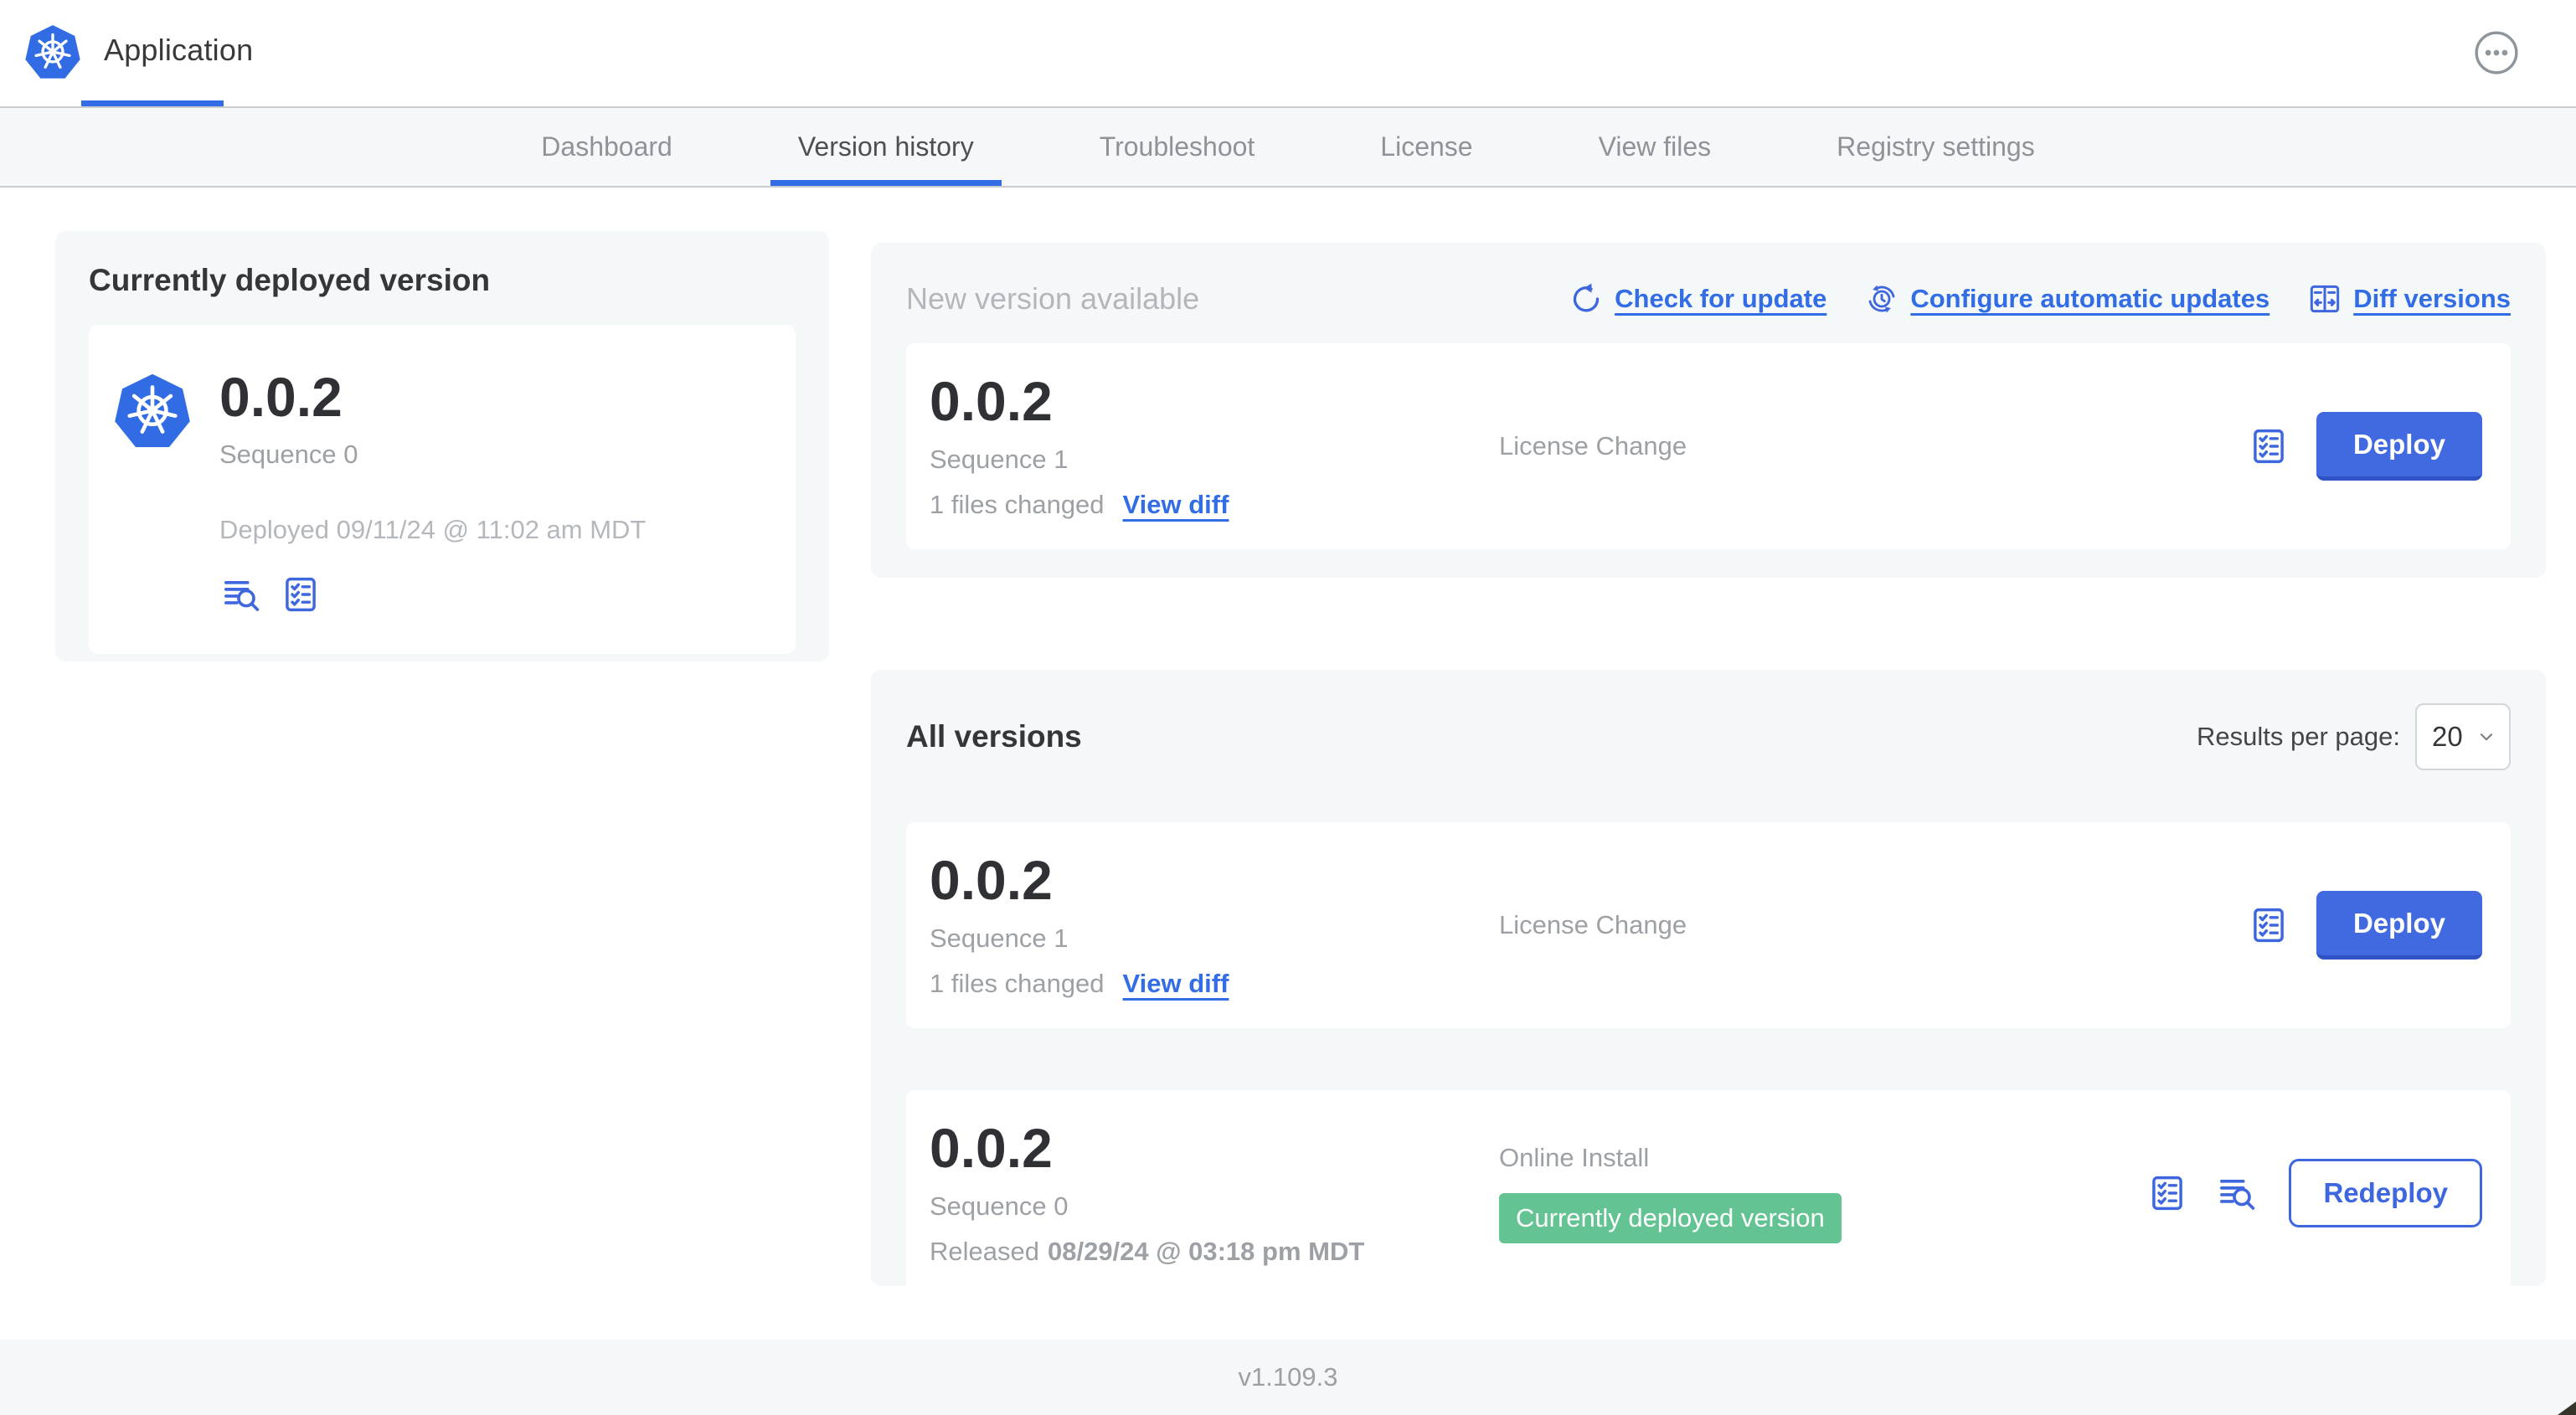 The width and height of the screenshot is (2576, 1415). I want to click on kubernetes-logo-icon, so click(52, 52).